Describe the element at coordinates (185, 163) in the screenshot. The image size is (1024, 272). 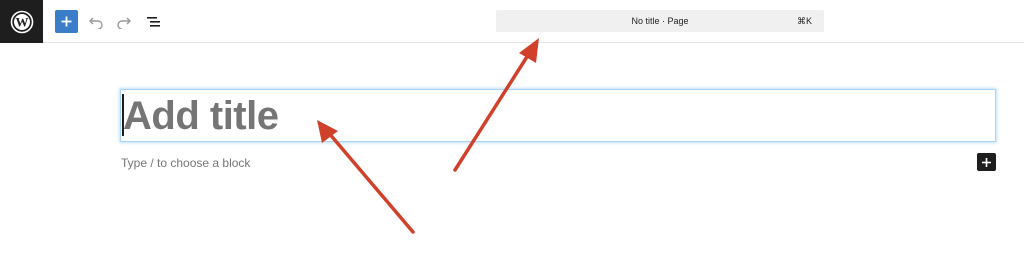
I see `block-appender-prompt: Type / to choose a block` at that location.